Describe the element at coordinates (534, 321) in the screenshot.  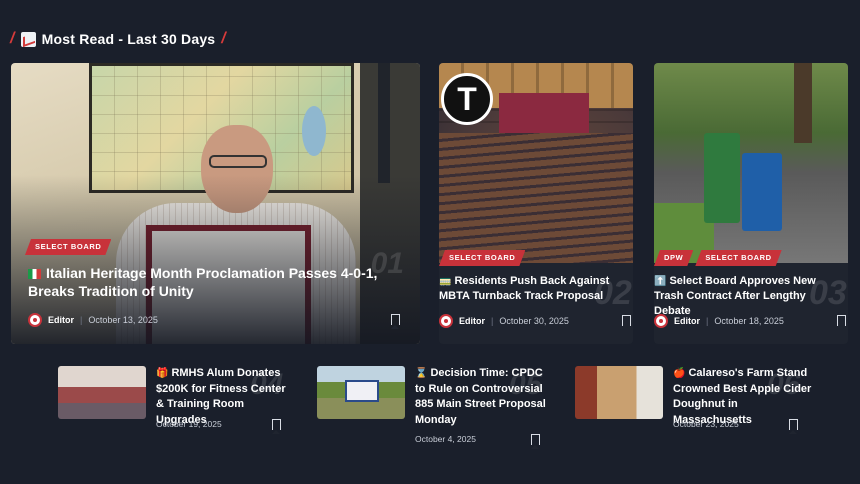
I see `article-date: October 30, 2025` at that location.